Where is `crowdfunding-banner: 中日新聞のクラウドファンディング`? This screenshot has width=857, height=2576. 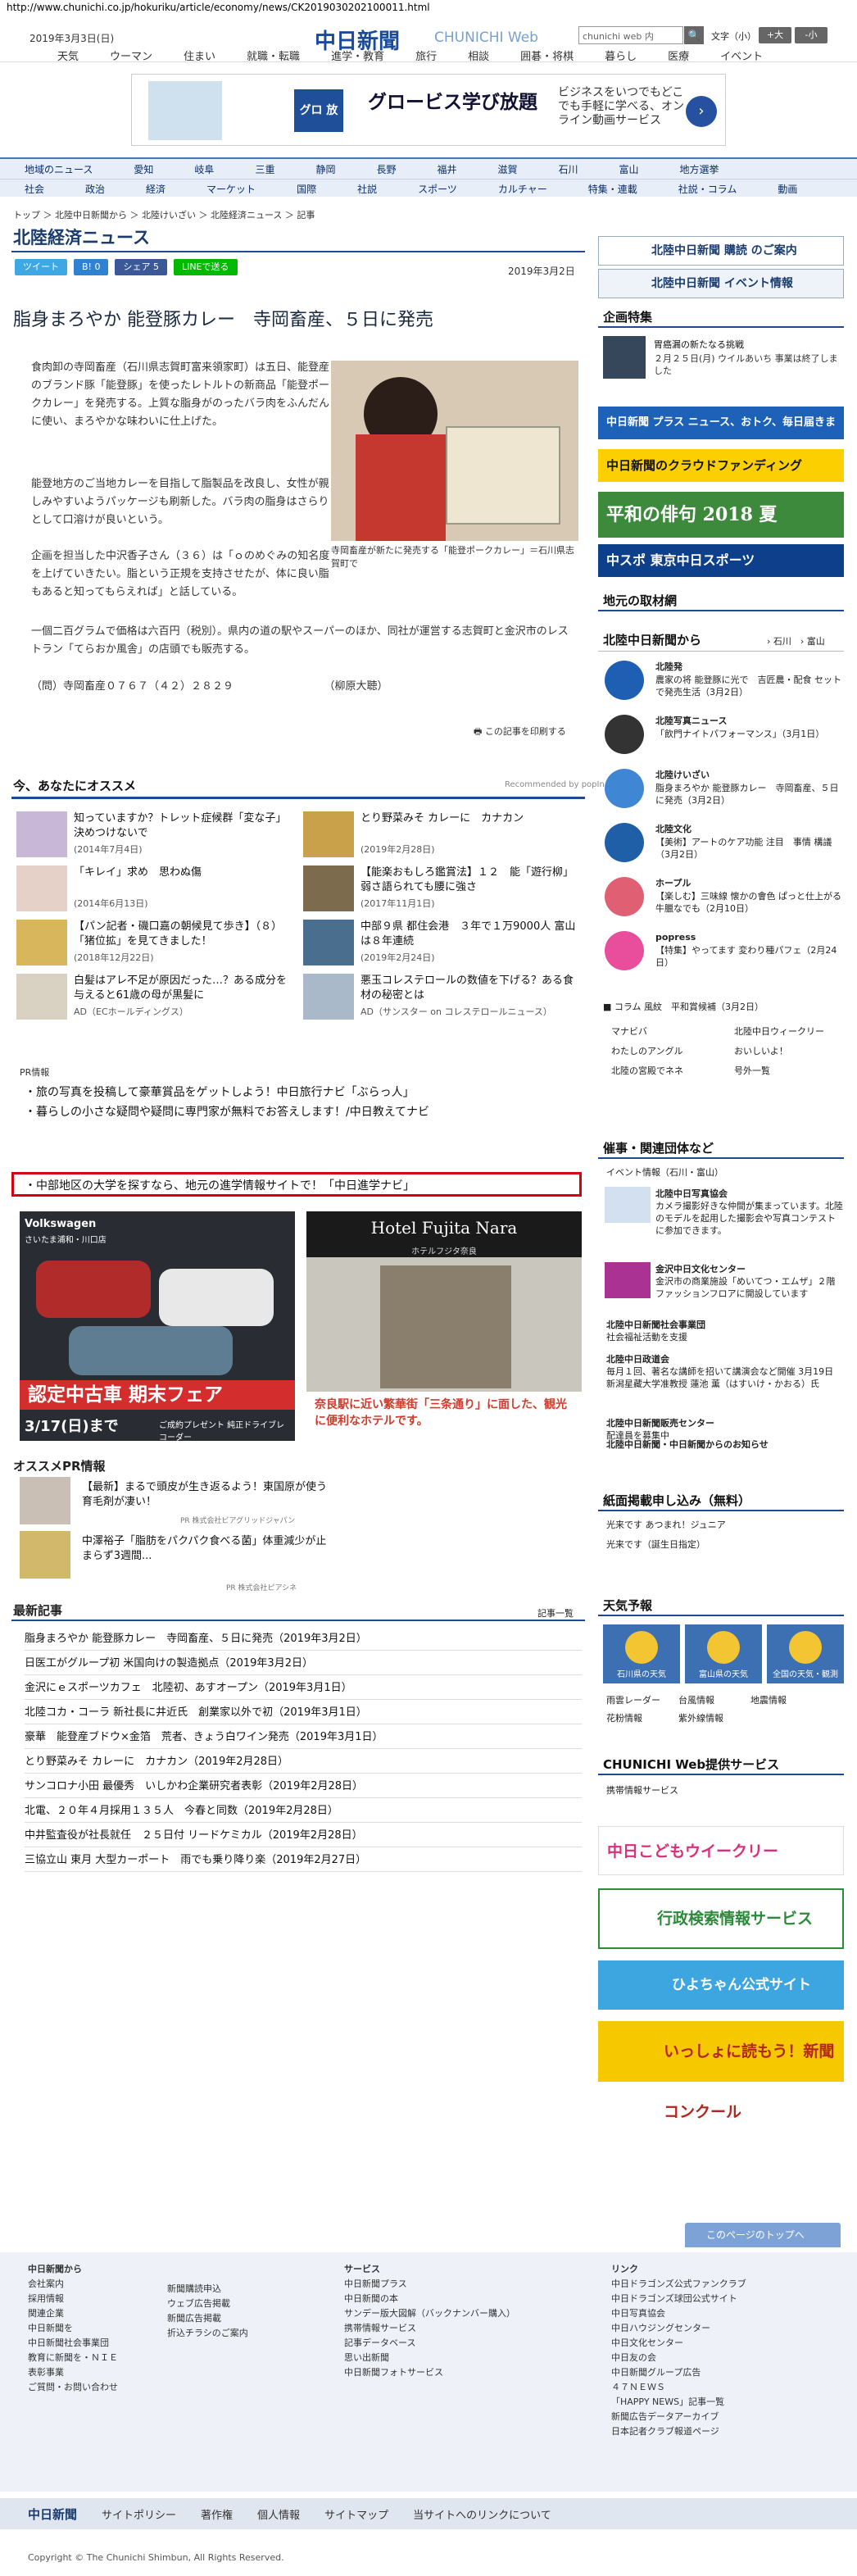 crowdfunding-banner: 中日新聞のクラウドファンディング is located at coordinates (721, 465).